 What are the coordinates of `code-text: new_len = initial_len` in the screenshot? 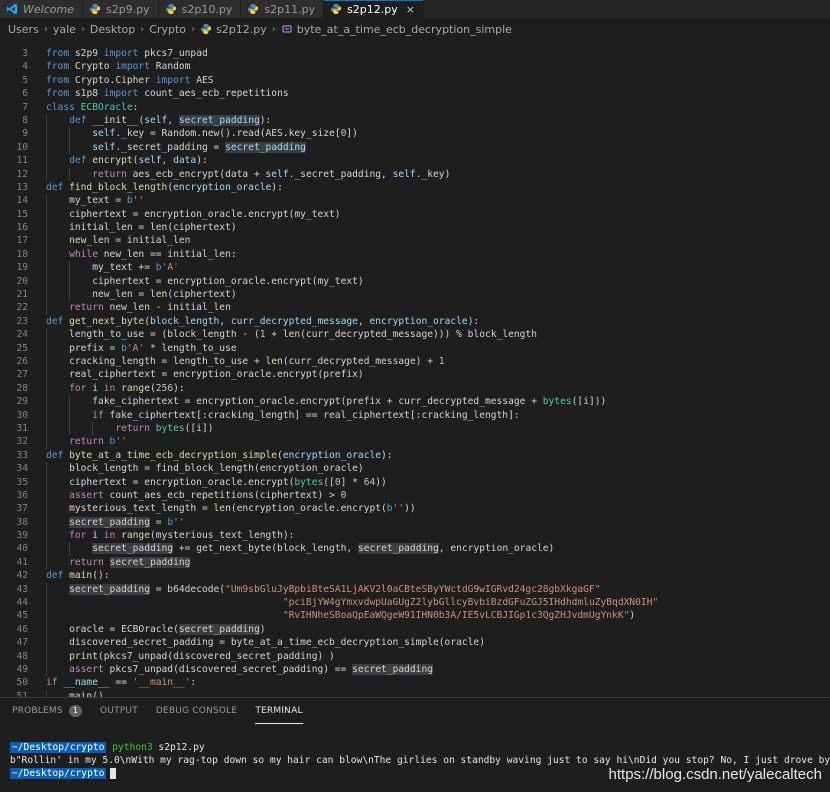 It's located at (118, 240).